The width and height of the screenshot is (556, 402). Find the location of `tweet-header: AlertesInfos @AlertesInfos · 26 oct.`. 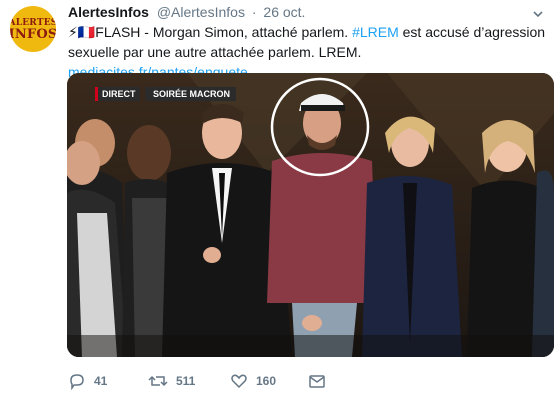

tweet-header: AlertesInfos @AlertesInfos · 26 oct. is located at coordinates (186, 13).